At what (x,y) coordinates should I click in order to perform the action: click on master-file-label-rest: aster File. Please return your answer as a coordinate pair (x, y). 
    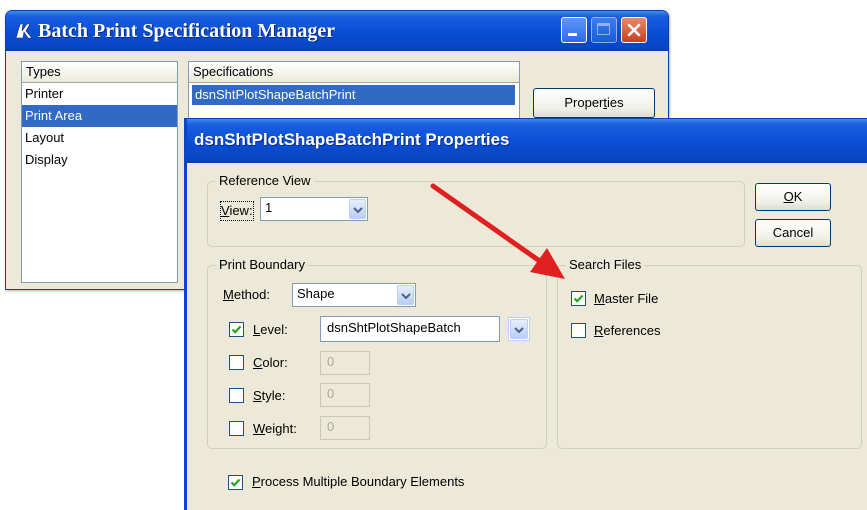
    Looking at the image, I should click on (631, 298).